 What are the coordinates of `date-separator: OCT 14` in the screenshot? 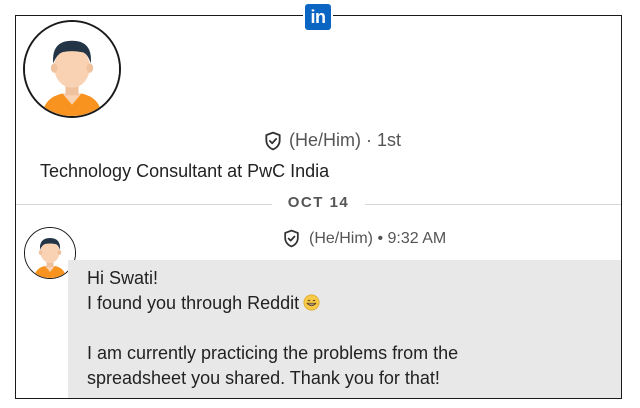 It's located at (318, 202).